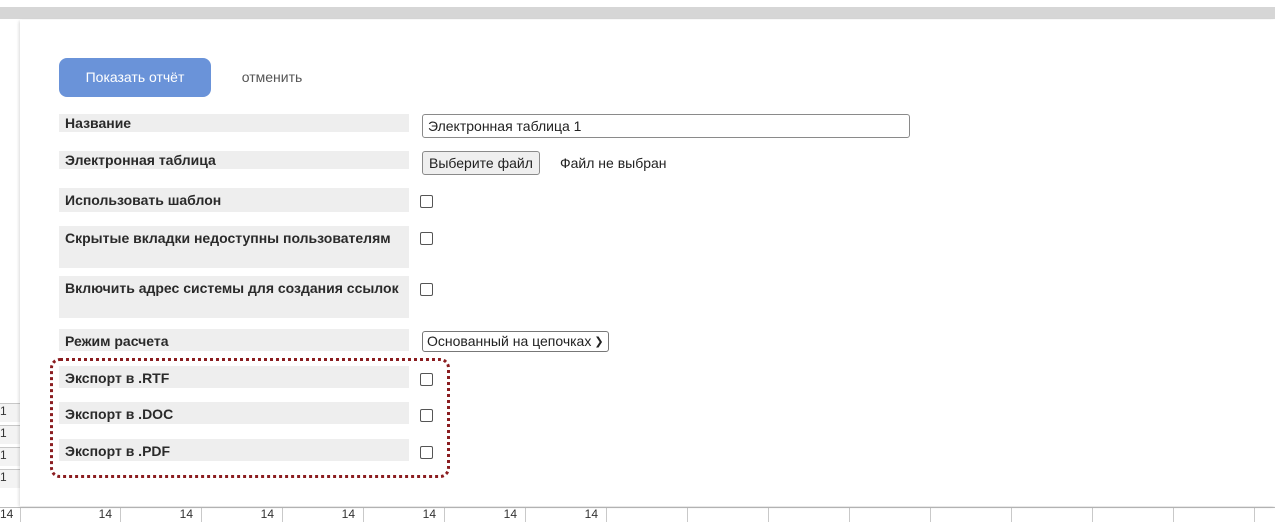 This screenshot has width=1275, height=522. I want to click on export-pdf-checkbox, so click(426, 452).